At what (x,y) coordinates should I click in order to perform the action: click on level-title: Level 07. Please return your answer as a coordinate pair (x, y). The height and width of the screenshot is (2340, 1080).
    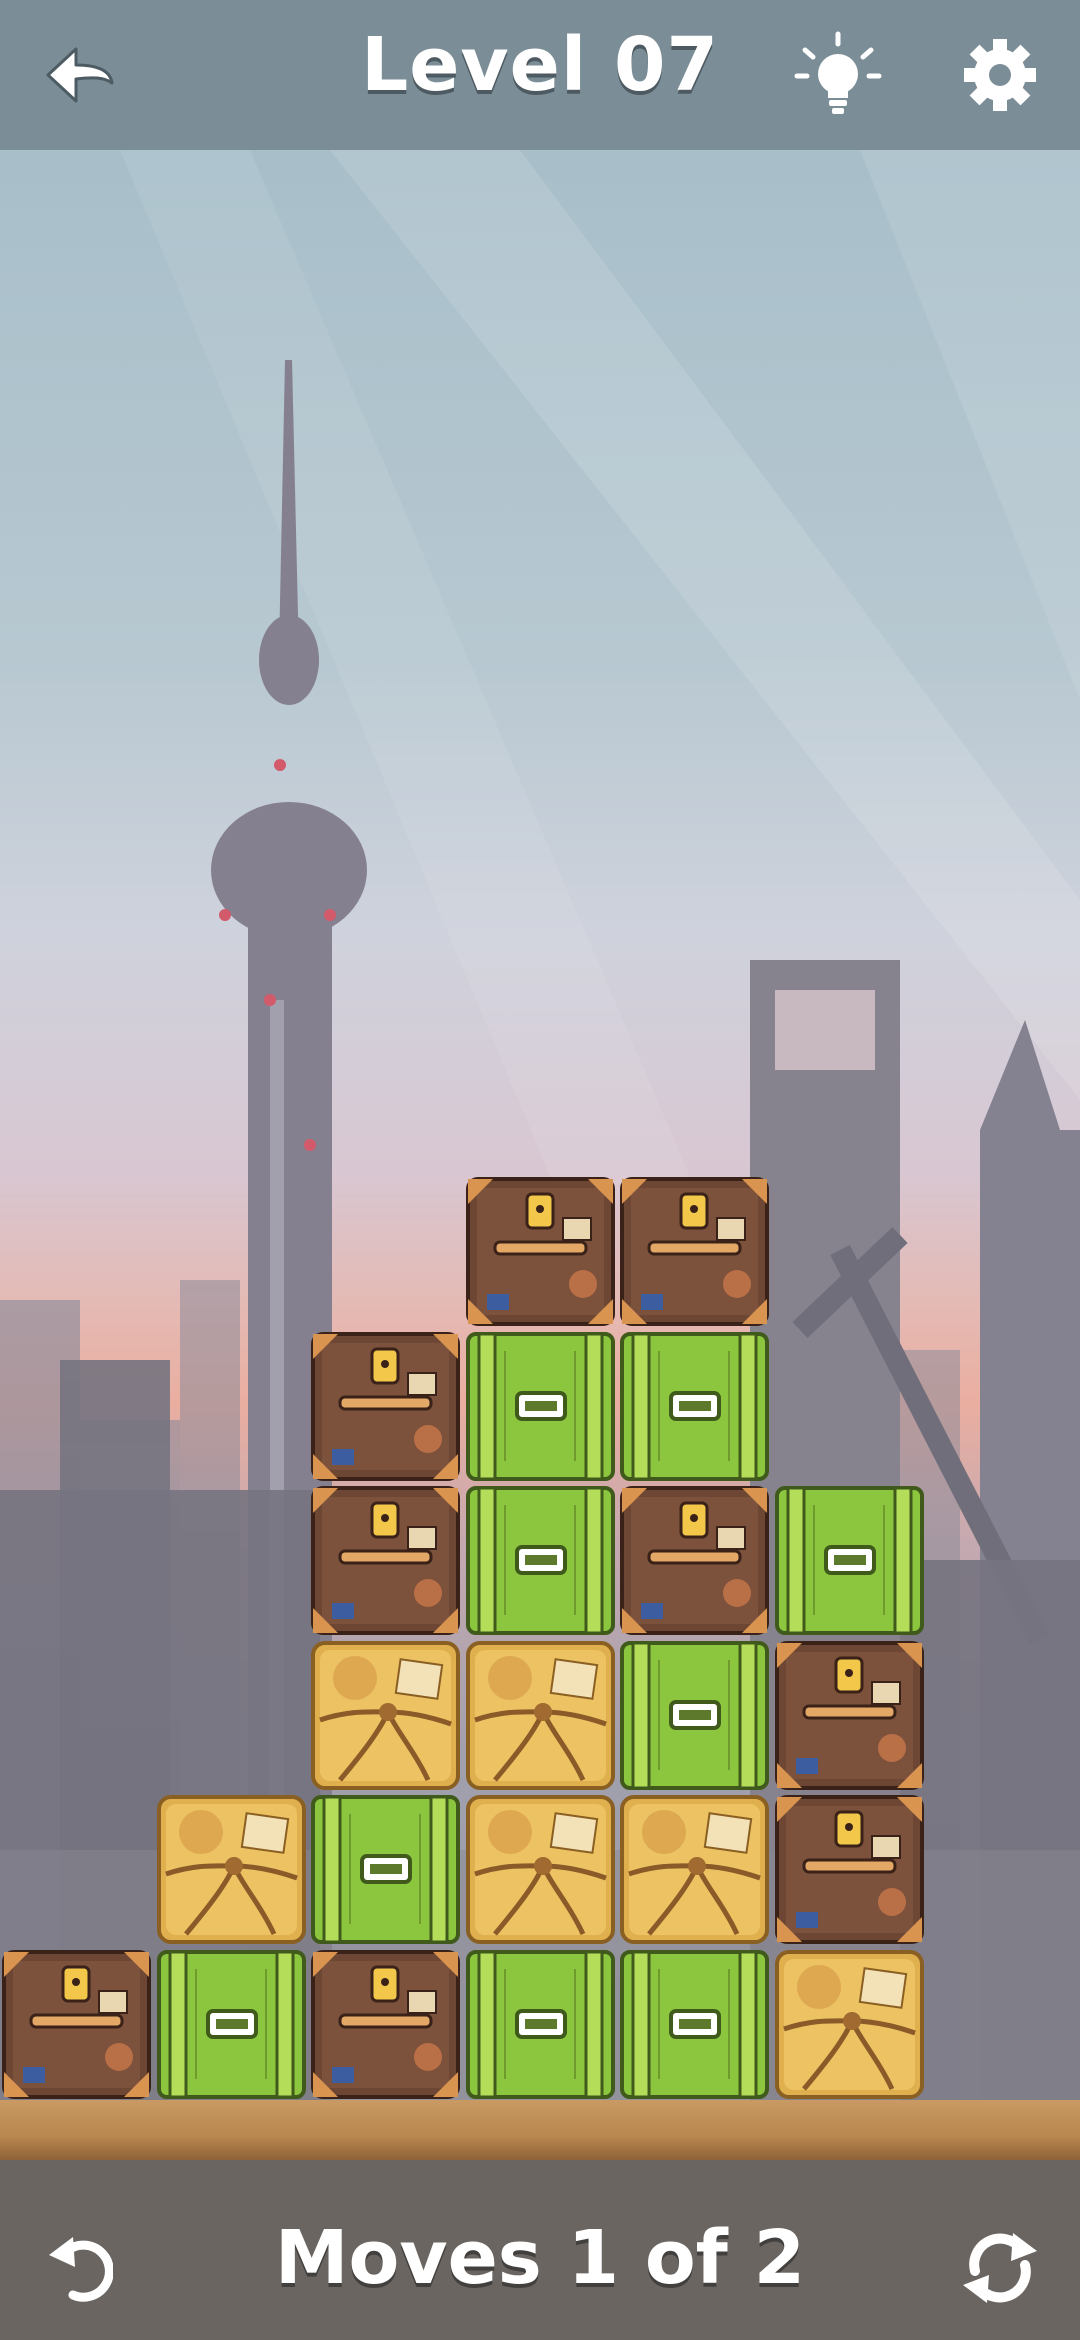
    Looking at the image, I should click on (540, 65).